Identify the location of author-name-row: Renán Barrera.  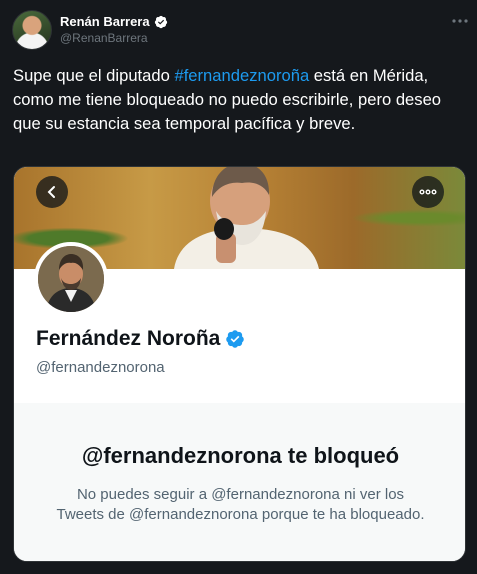
(114, 21).